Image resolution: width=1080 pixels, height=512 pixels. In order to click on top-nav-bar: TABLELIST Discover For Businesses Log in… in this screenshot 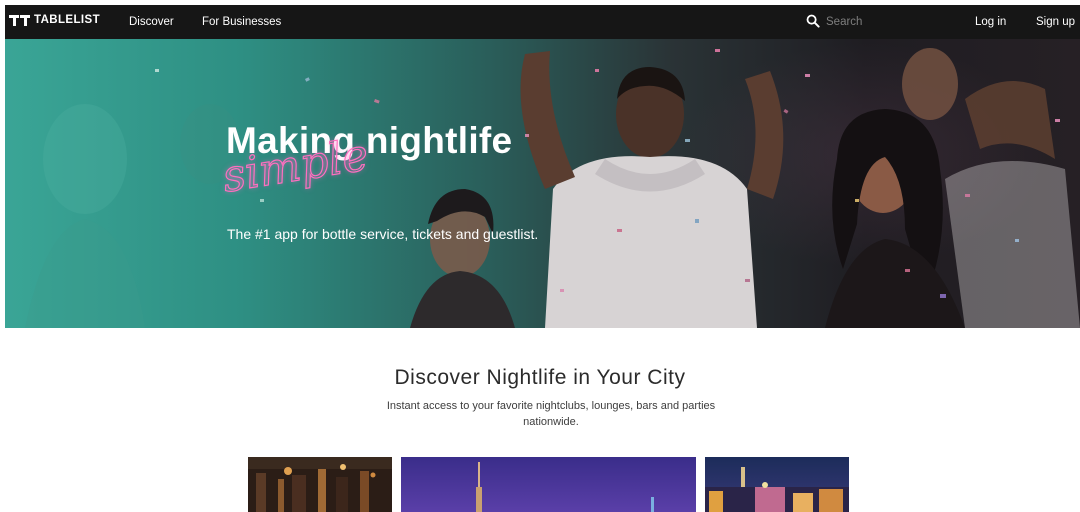, I will do `click(542, 22)`.